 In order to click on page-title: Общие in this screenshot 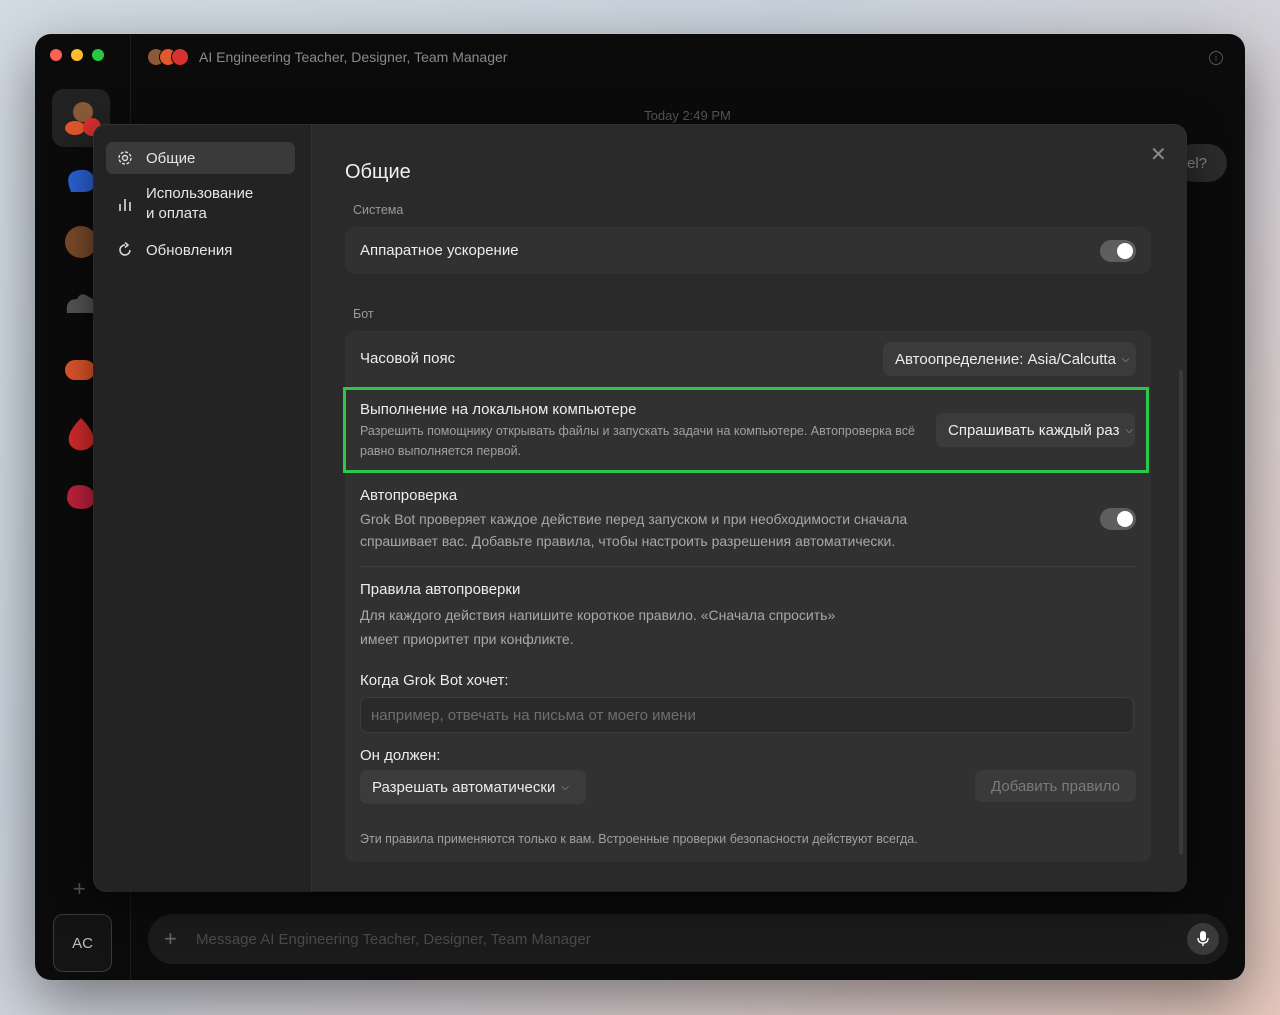, I will do `click(378, 172)`.